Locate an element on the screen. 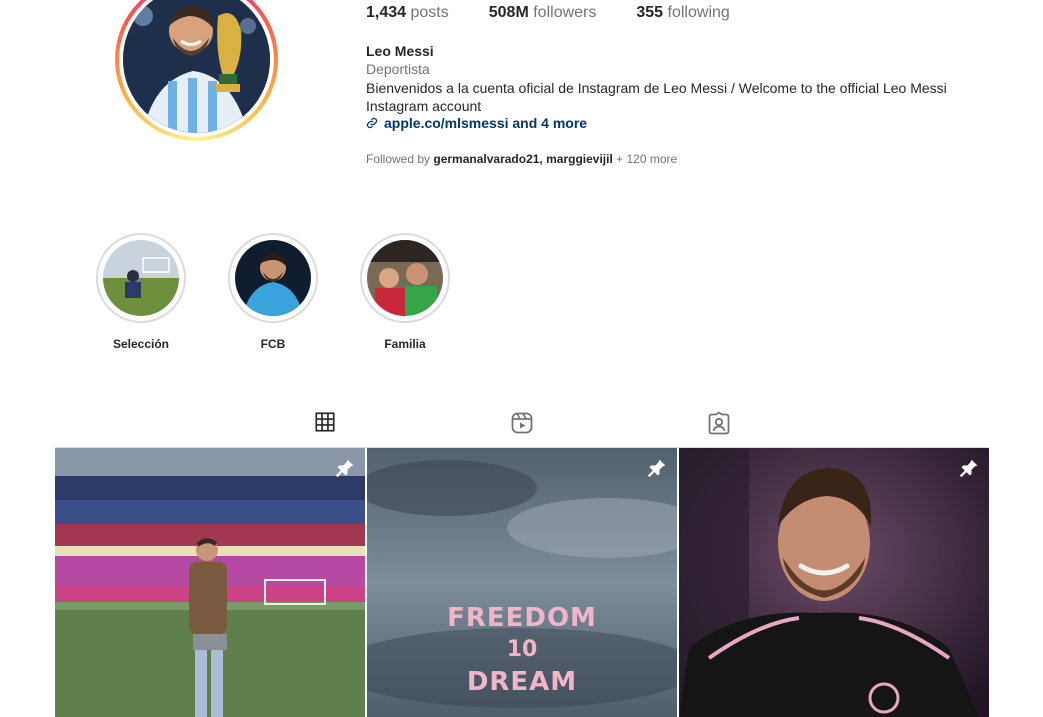 The width and height of the screenshot is (1043, 717). tab-tagged is located at coordinates (719, 429).